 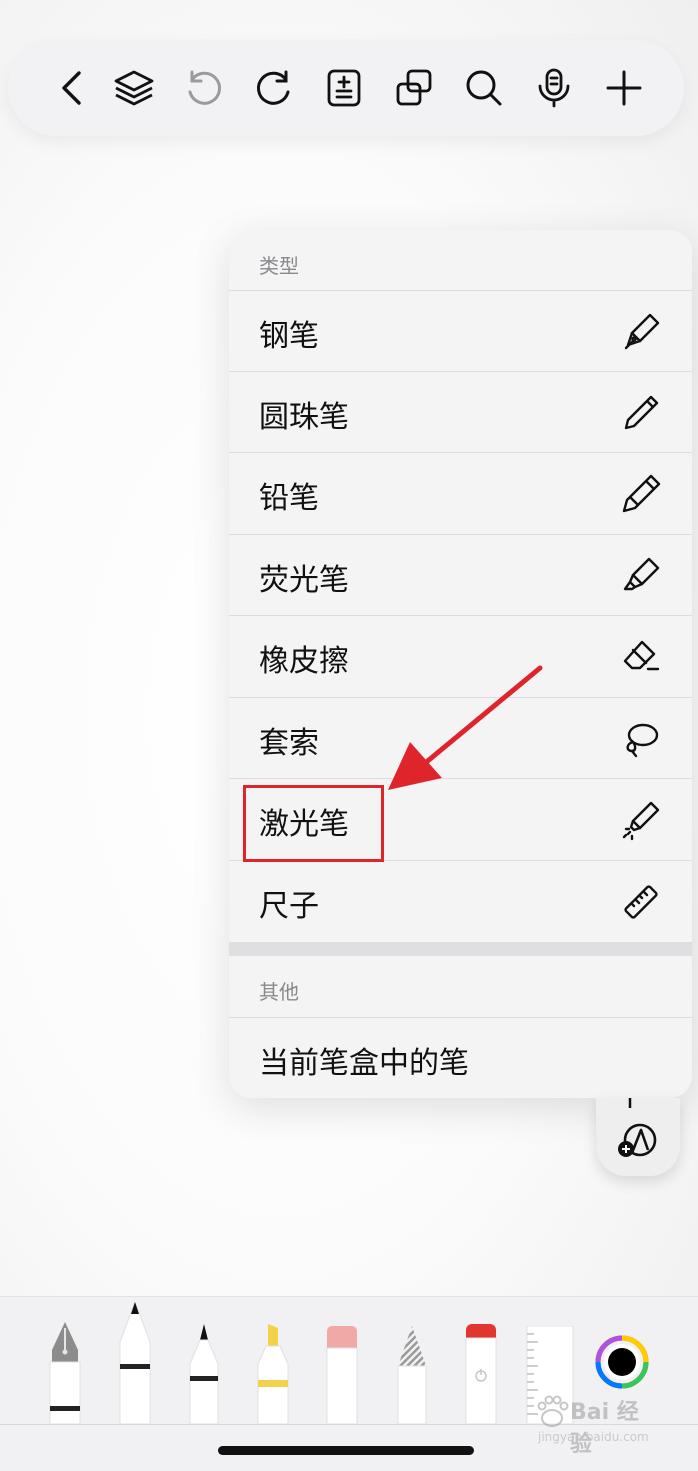 I want to click on selected-color-swatch, so click(x=622, y=1362).